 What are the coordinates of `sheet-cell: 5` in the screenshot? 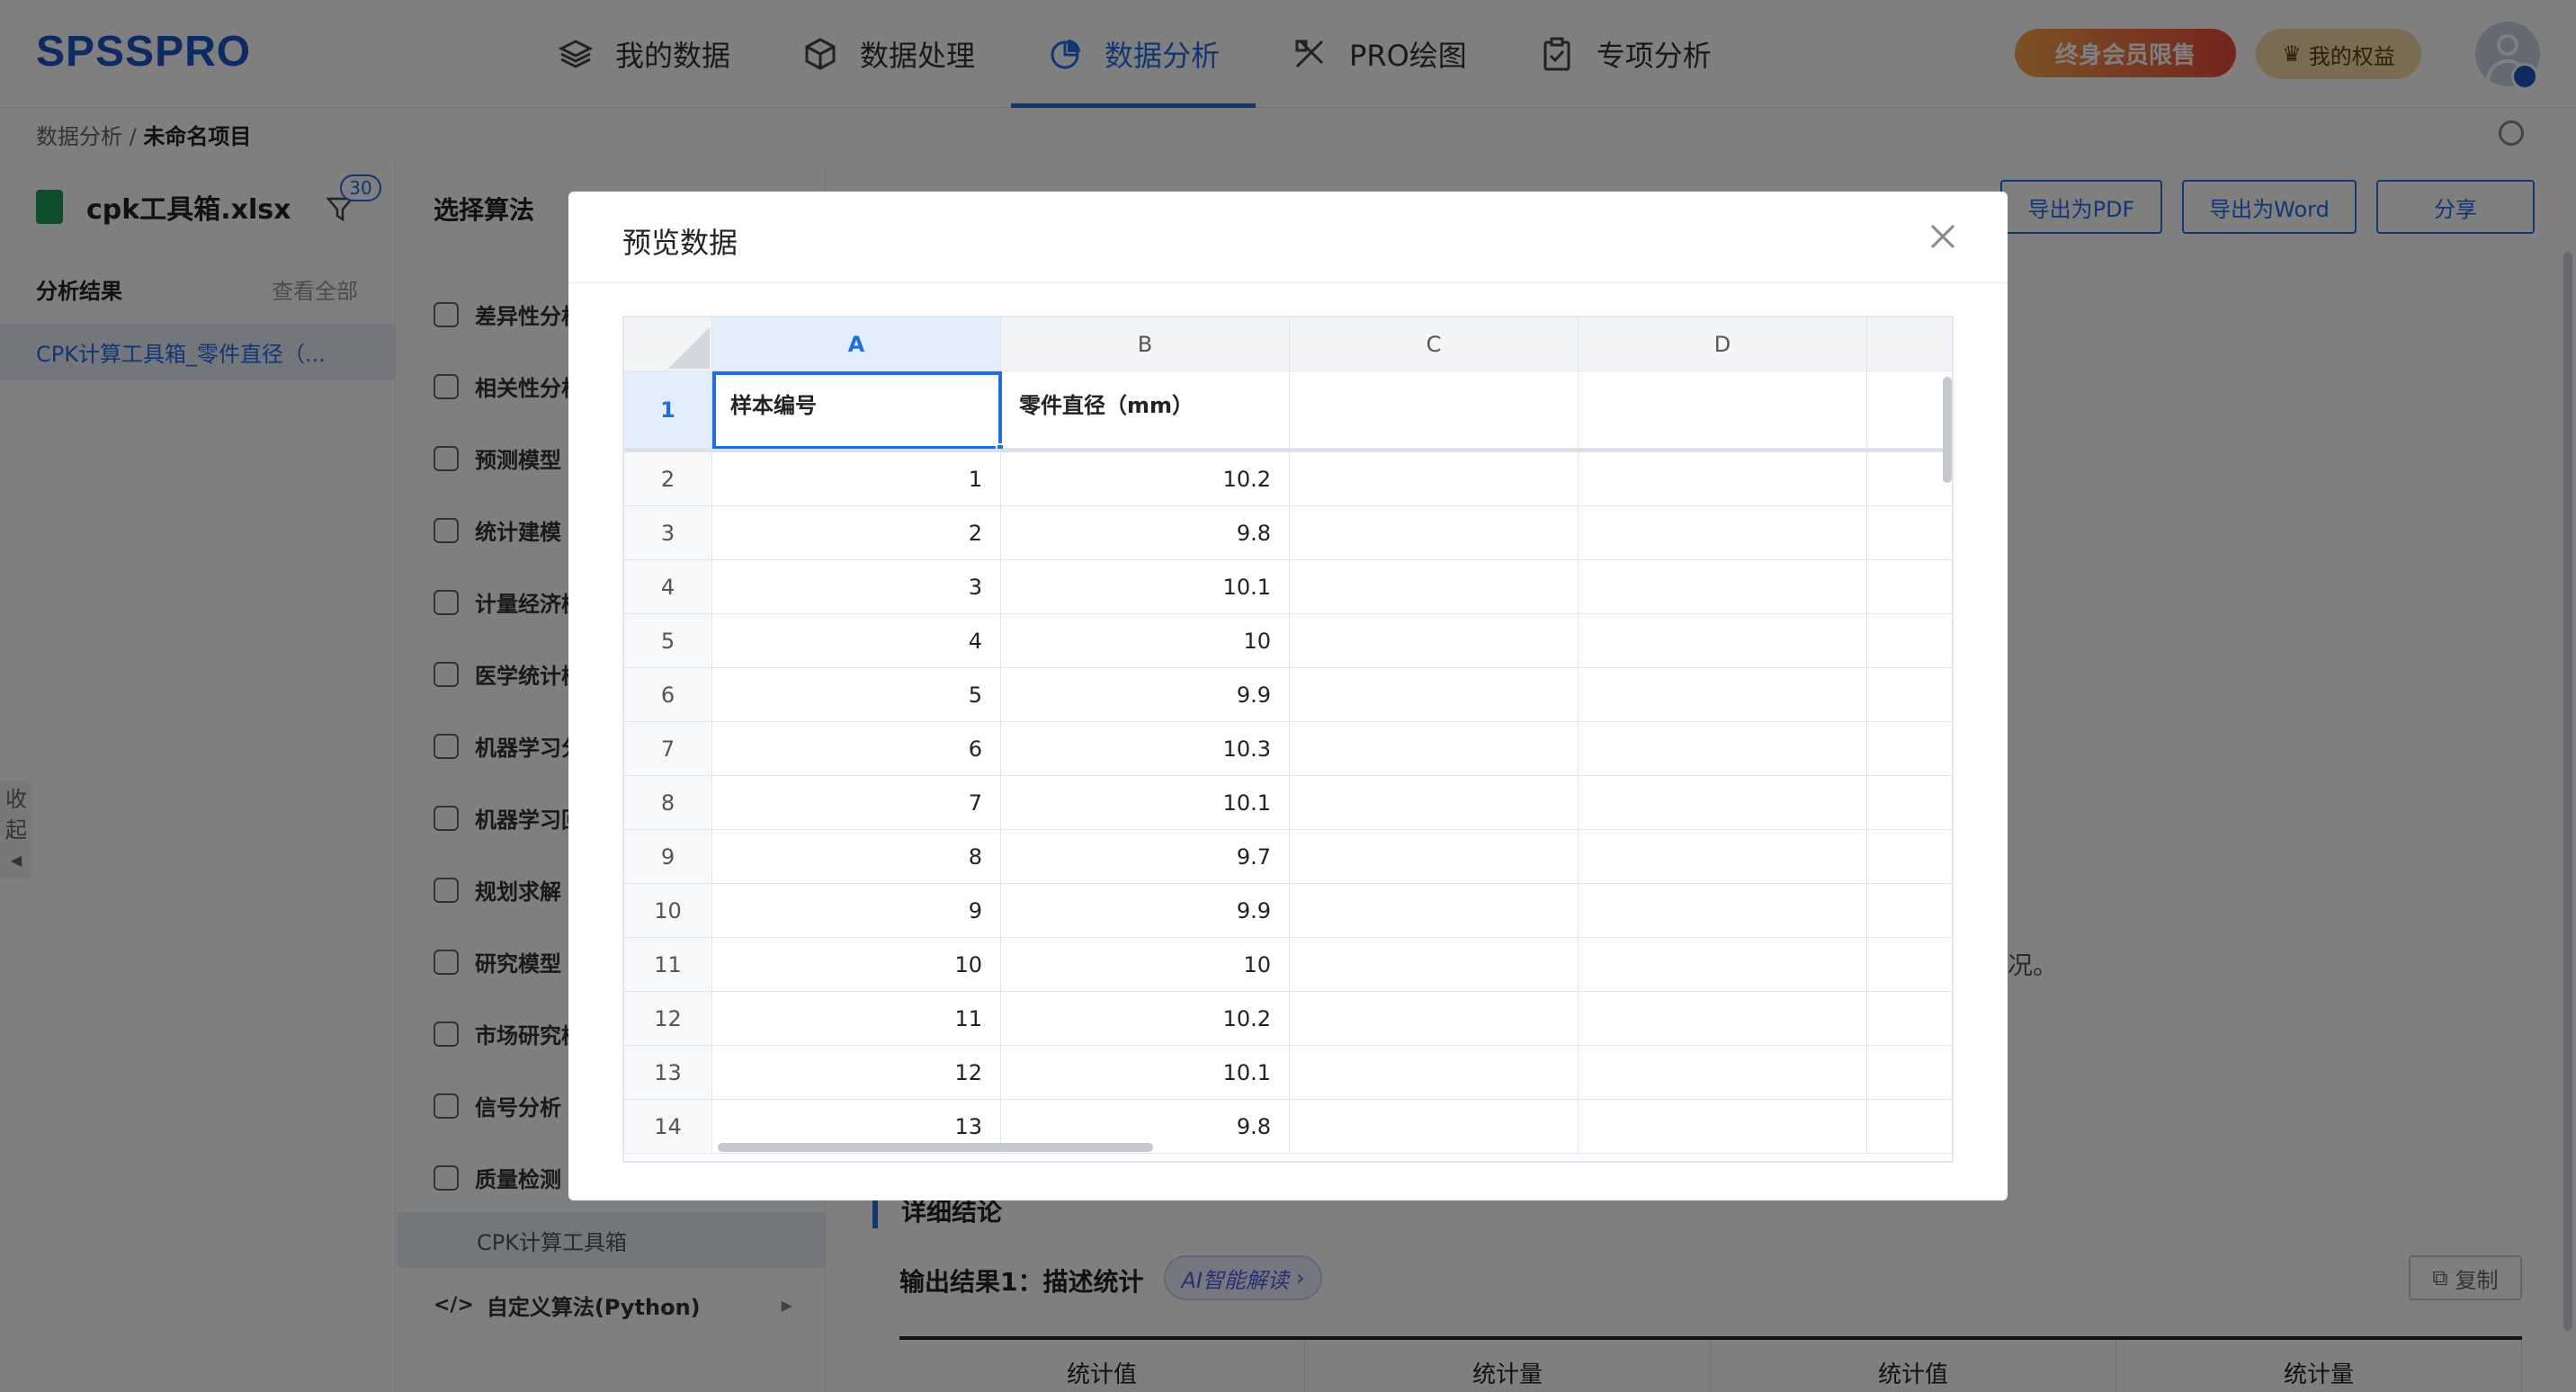 It's located at (856, 695).